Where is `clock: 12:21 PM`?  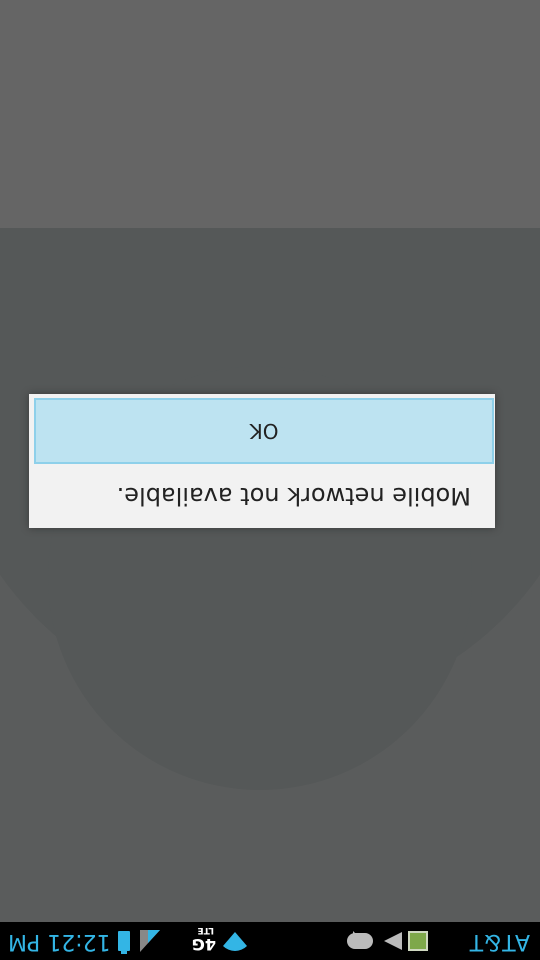
clock: 12:21 PM is located at coordinates (59, 941).